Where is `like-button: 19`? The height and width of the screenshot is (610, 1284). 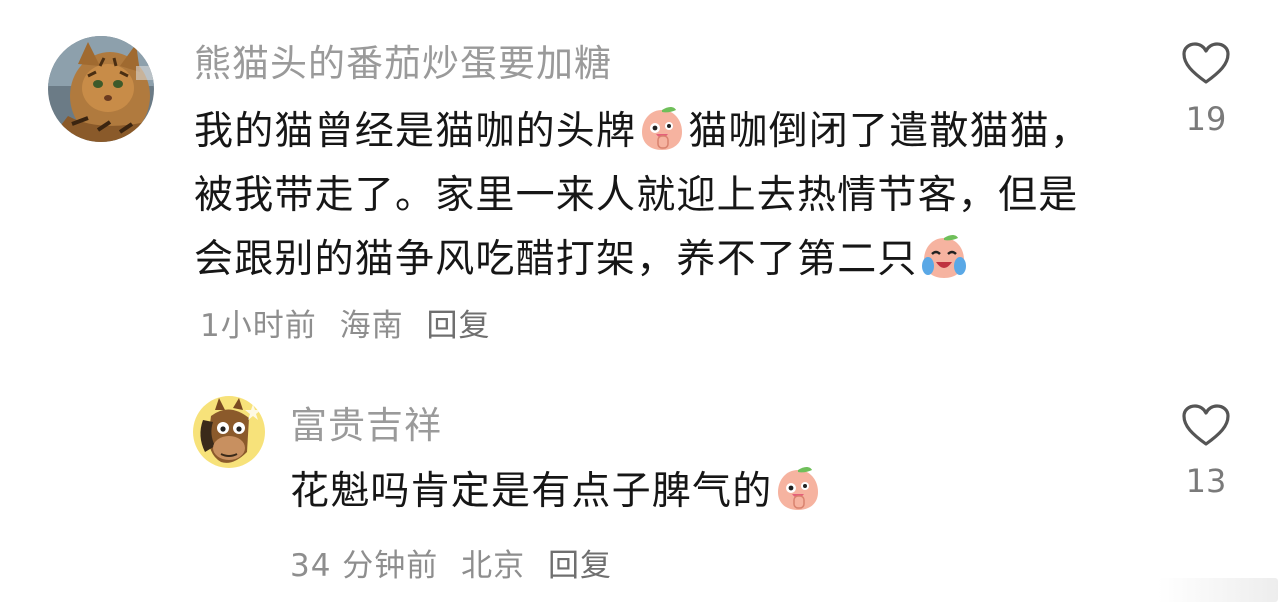
like-button: 19 is located at coordinates (1206, 89).